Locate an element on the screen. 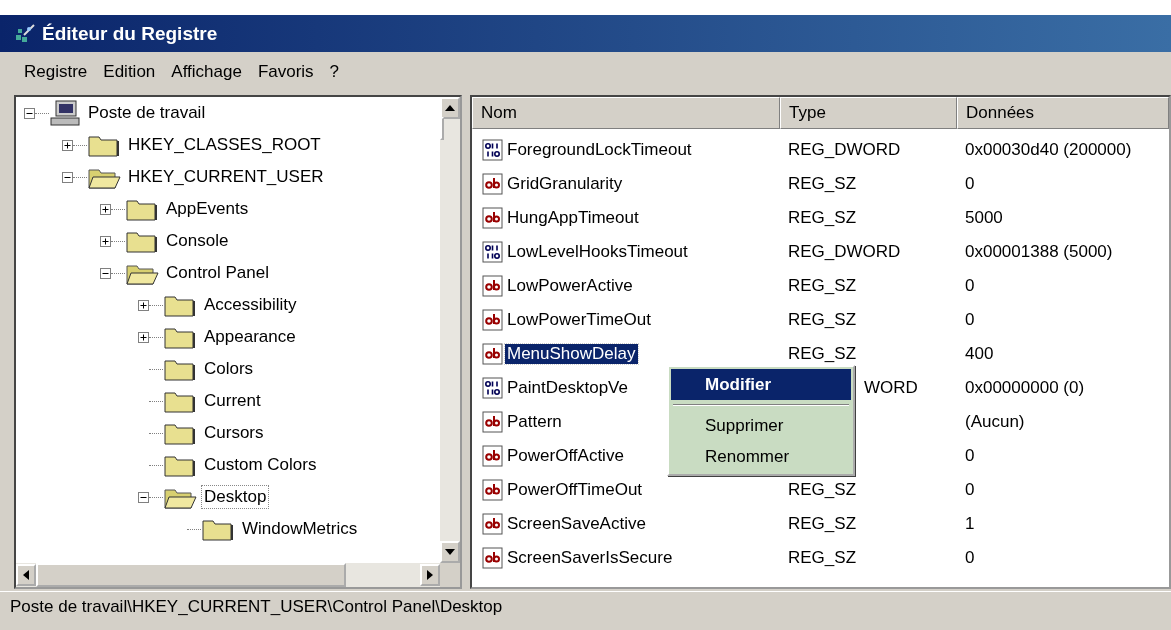 The width and height of the screenshot is (1171, 630). window-title: Éditeur du Registre is located at coordinates (130, 33).